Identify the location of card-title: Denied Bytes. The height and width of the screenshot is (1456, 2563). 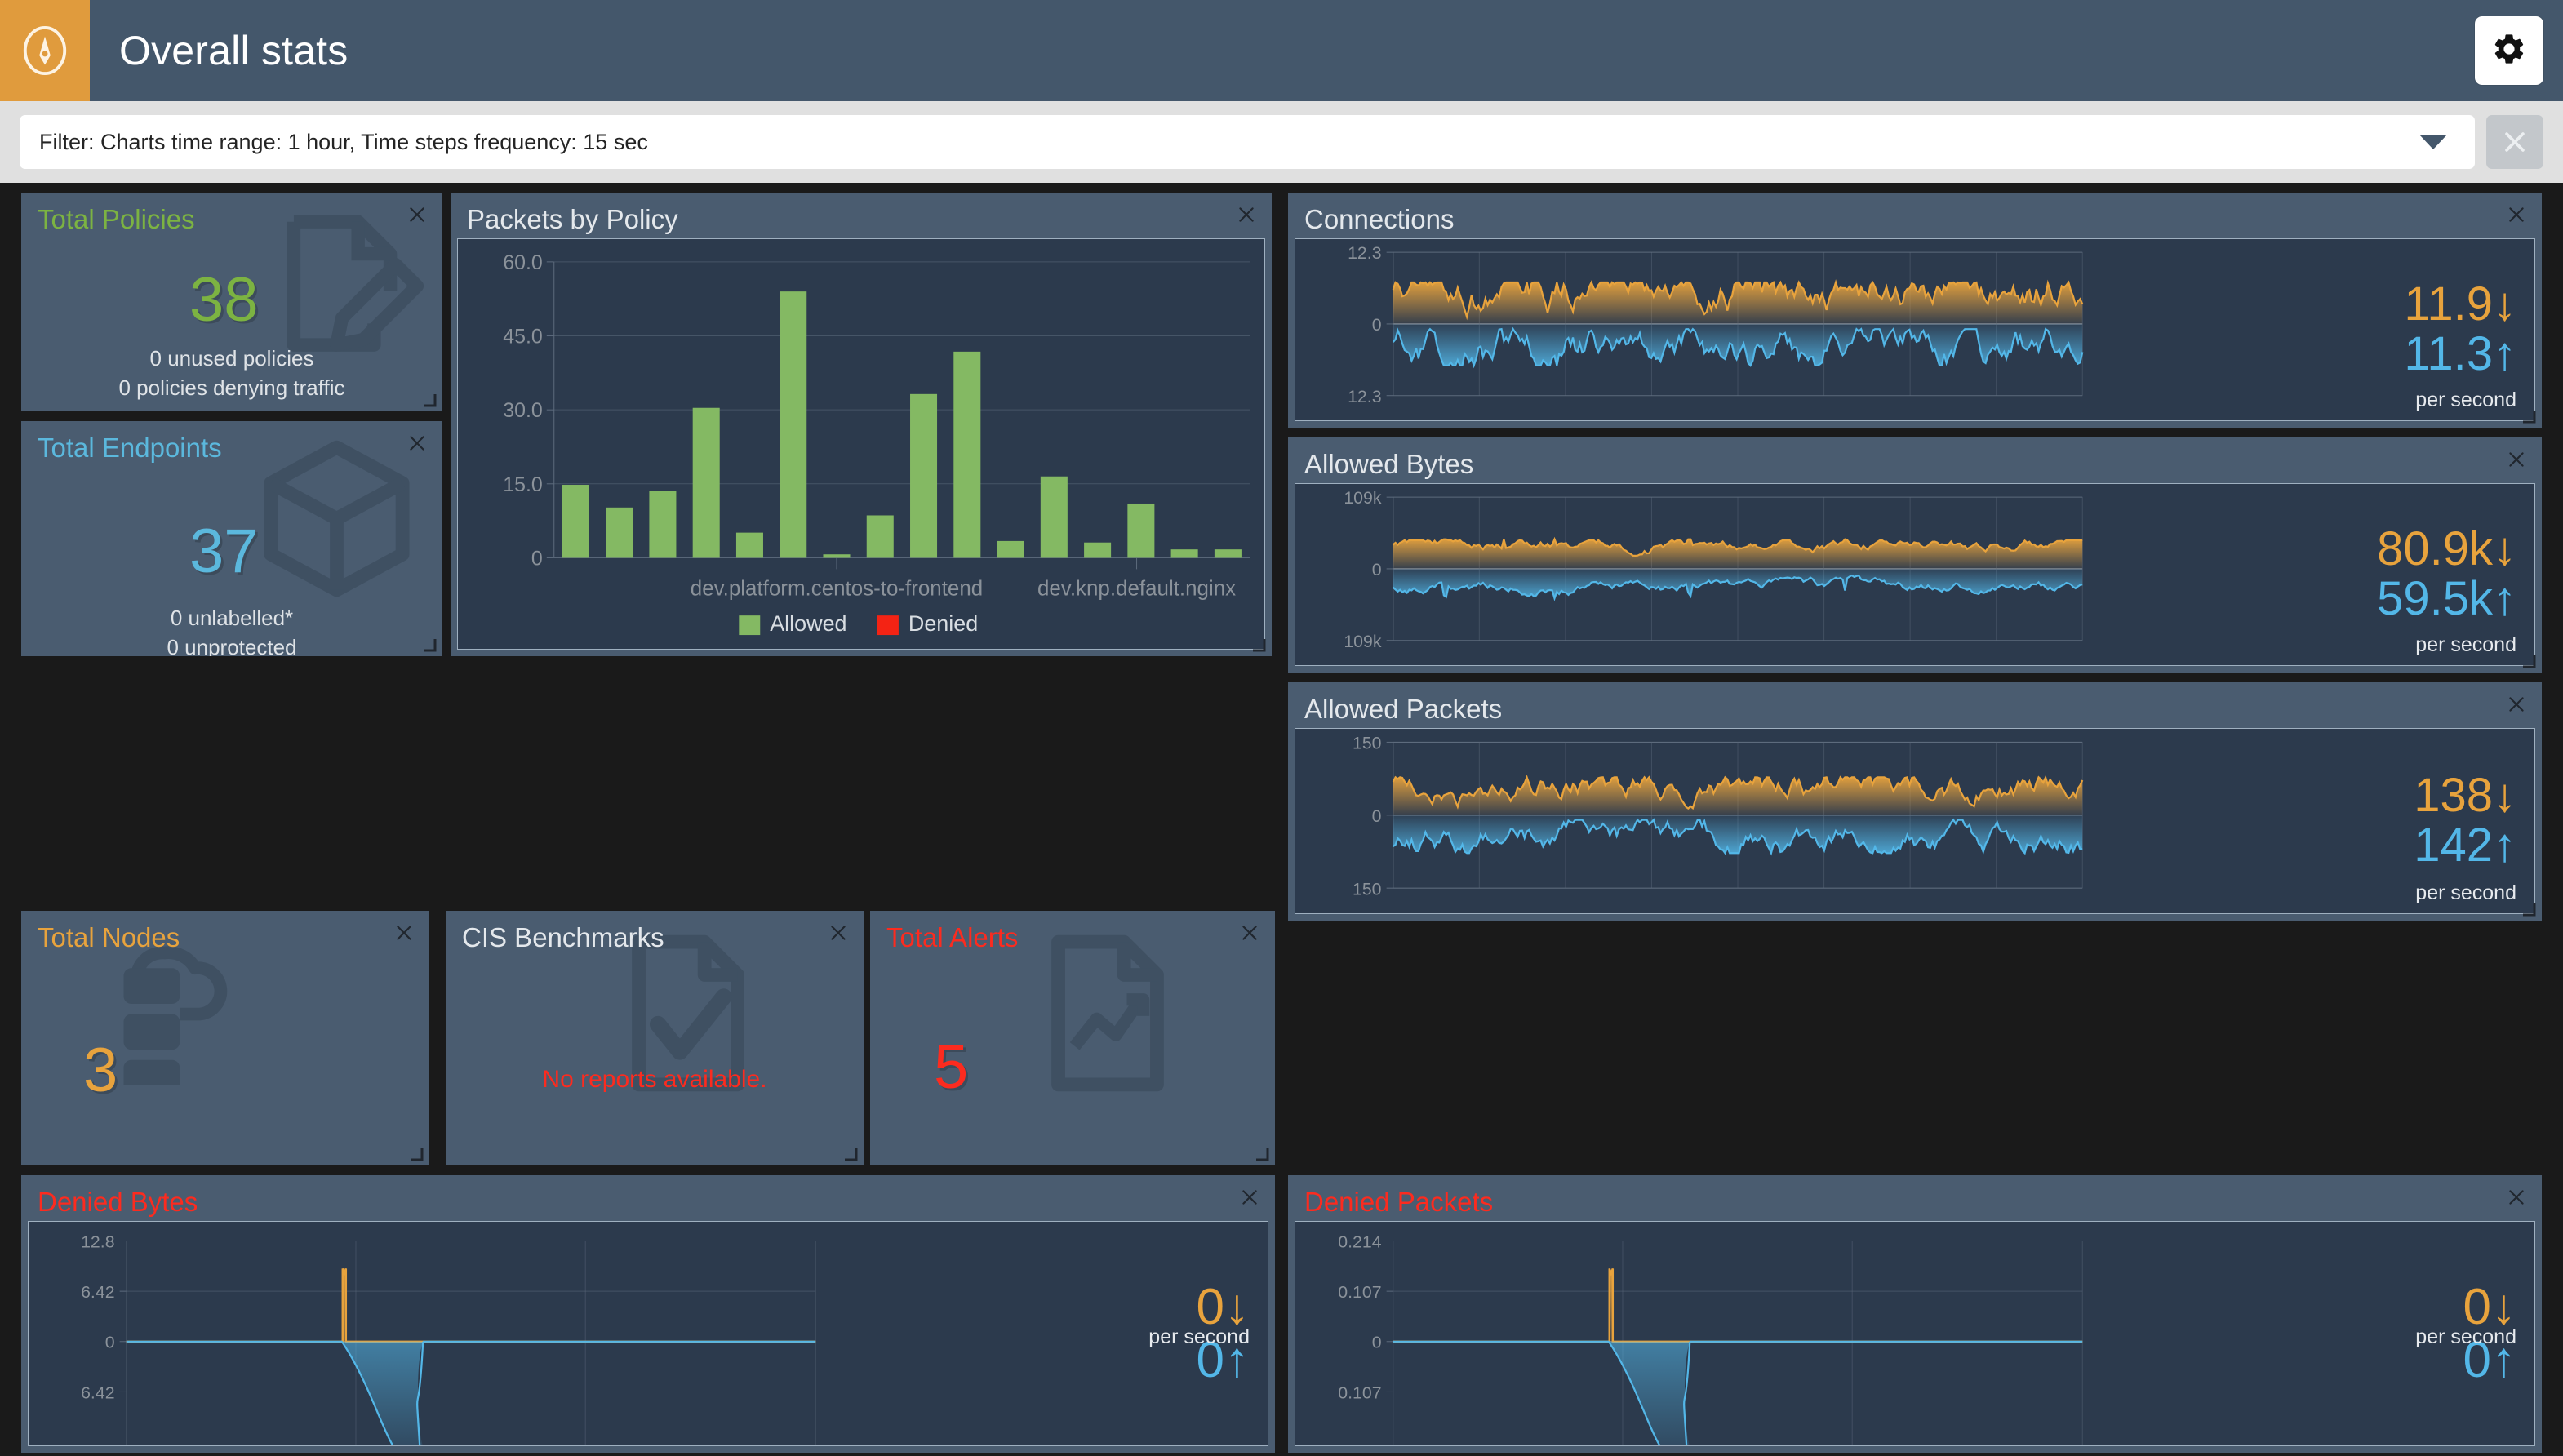
(118, 1202).